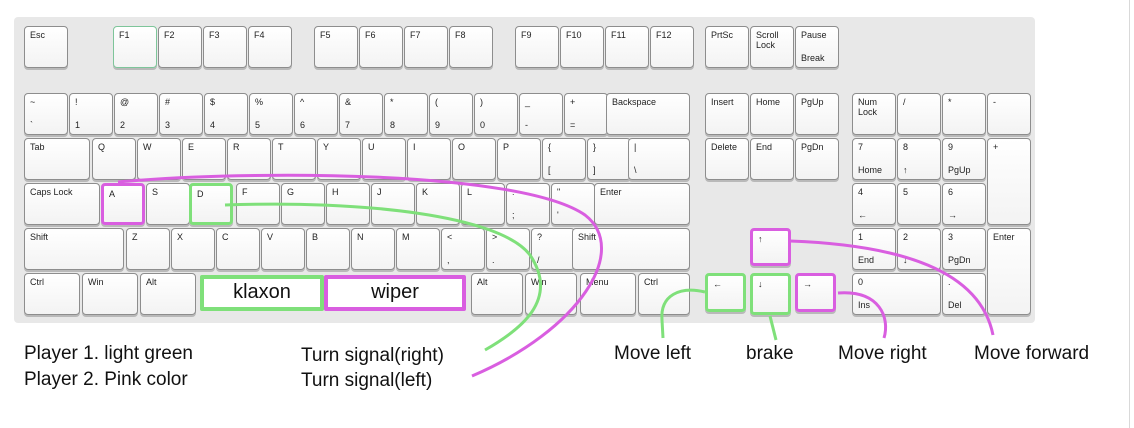 This screenshot has height=428, width=1134. I want to click on move-right-label: Move right, so click(882, 353).